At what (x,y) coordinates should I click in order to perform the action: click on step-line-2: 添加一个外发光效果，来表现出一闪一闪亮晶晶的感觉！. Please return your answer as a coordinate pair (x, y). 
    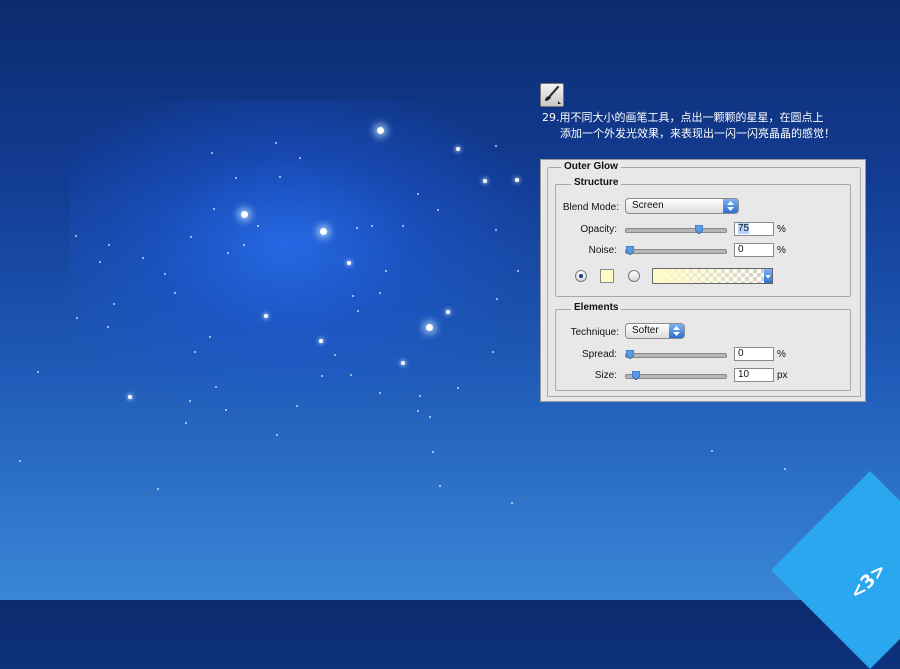
    Looking at the image, I should click on (697, 133).